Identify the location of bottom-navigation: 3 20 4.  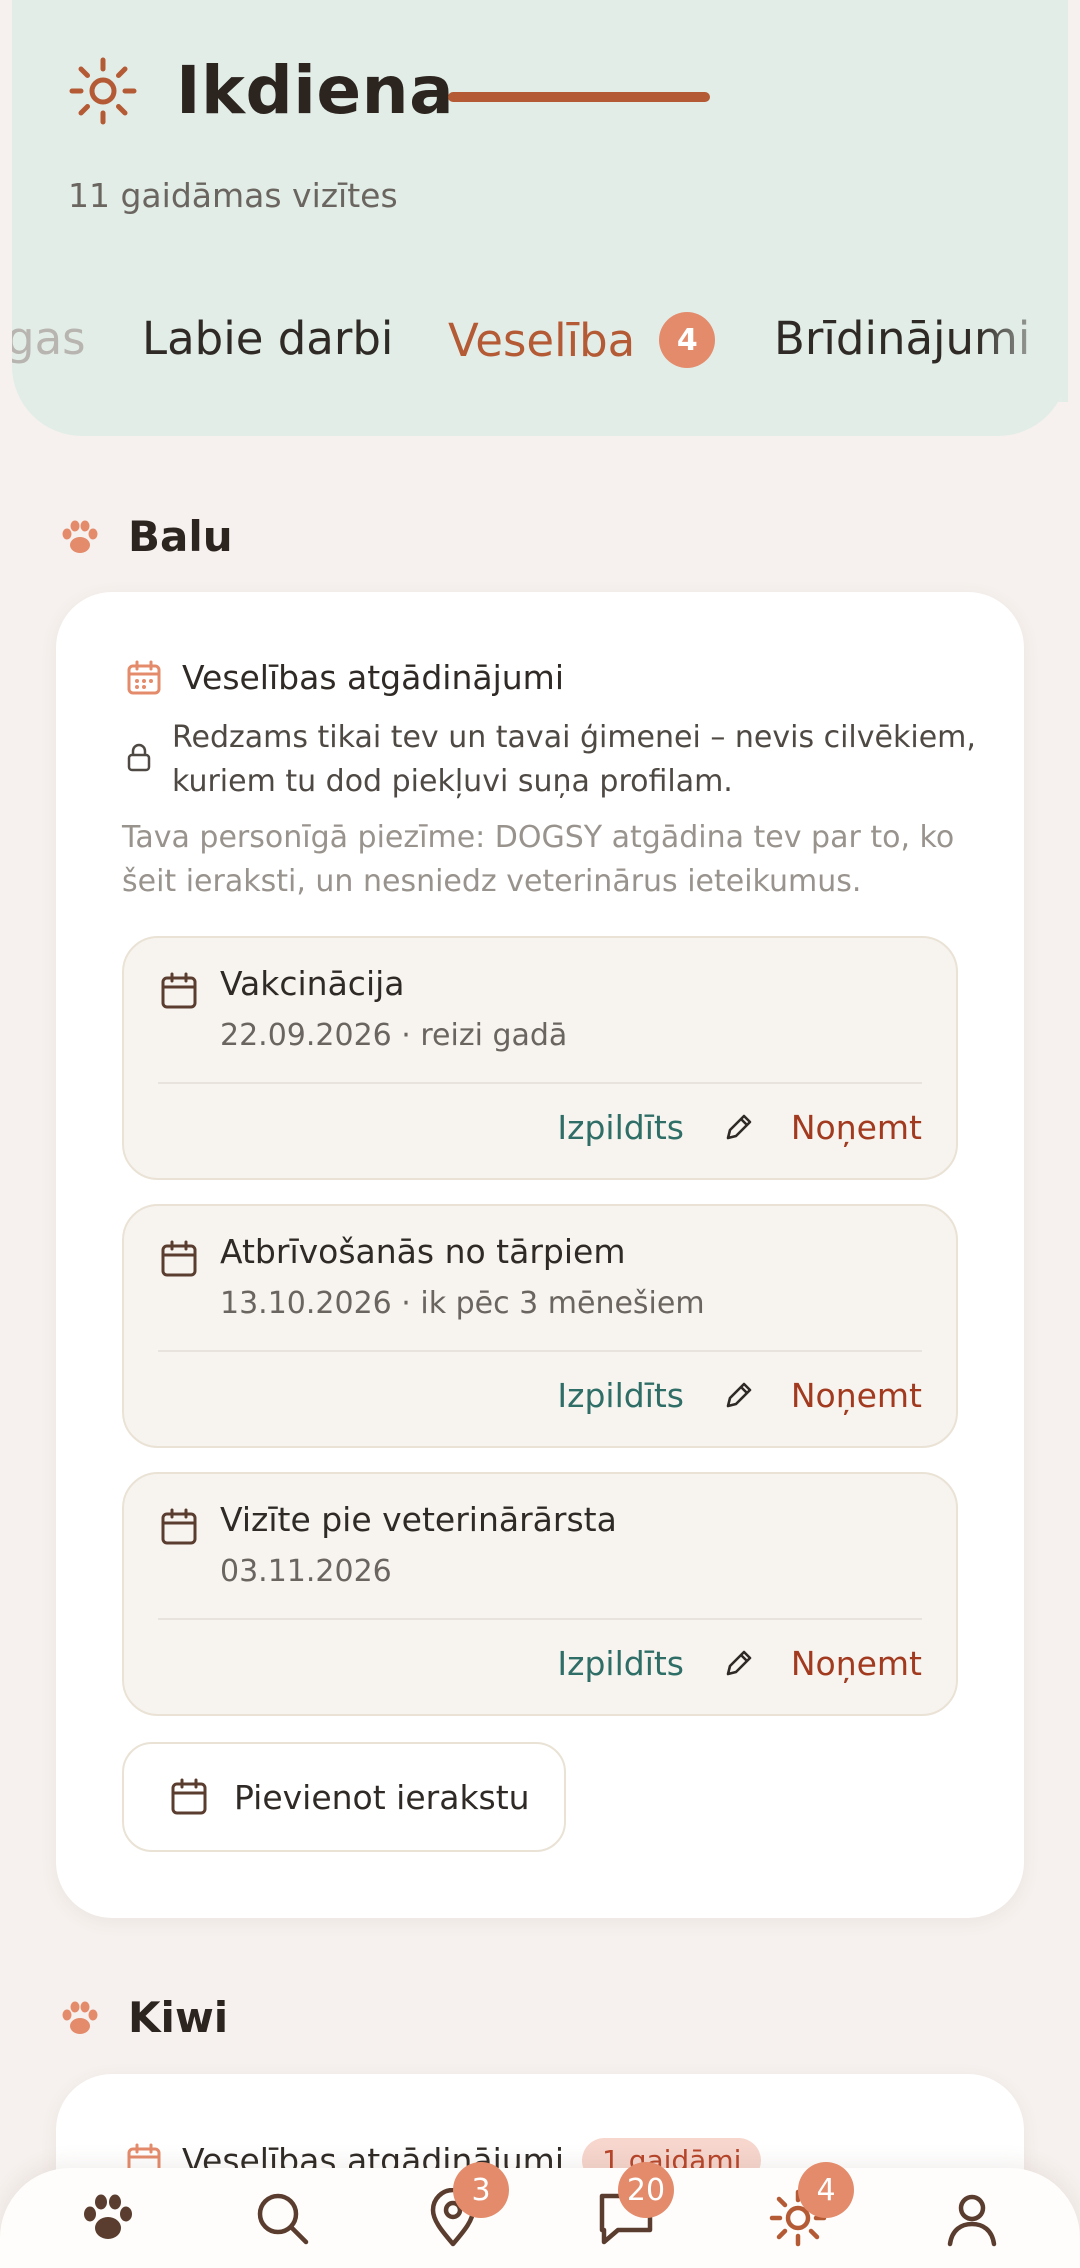
(540, 2215).